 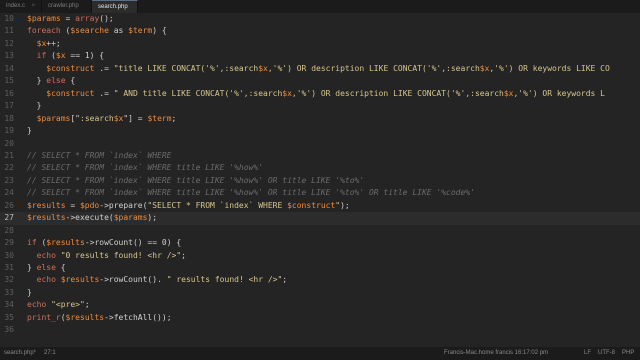 What do you see at coordinates (65, 56) in the screenshot?
I see `code-text: if ($x == 1) {` at bounding box center [65, 56].